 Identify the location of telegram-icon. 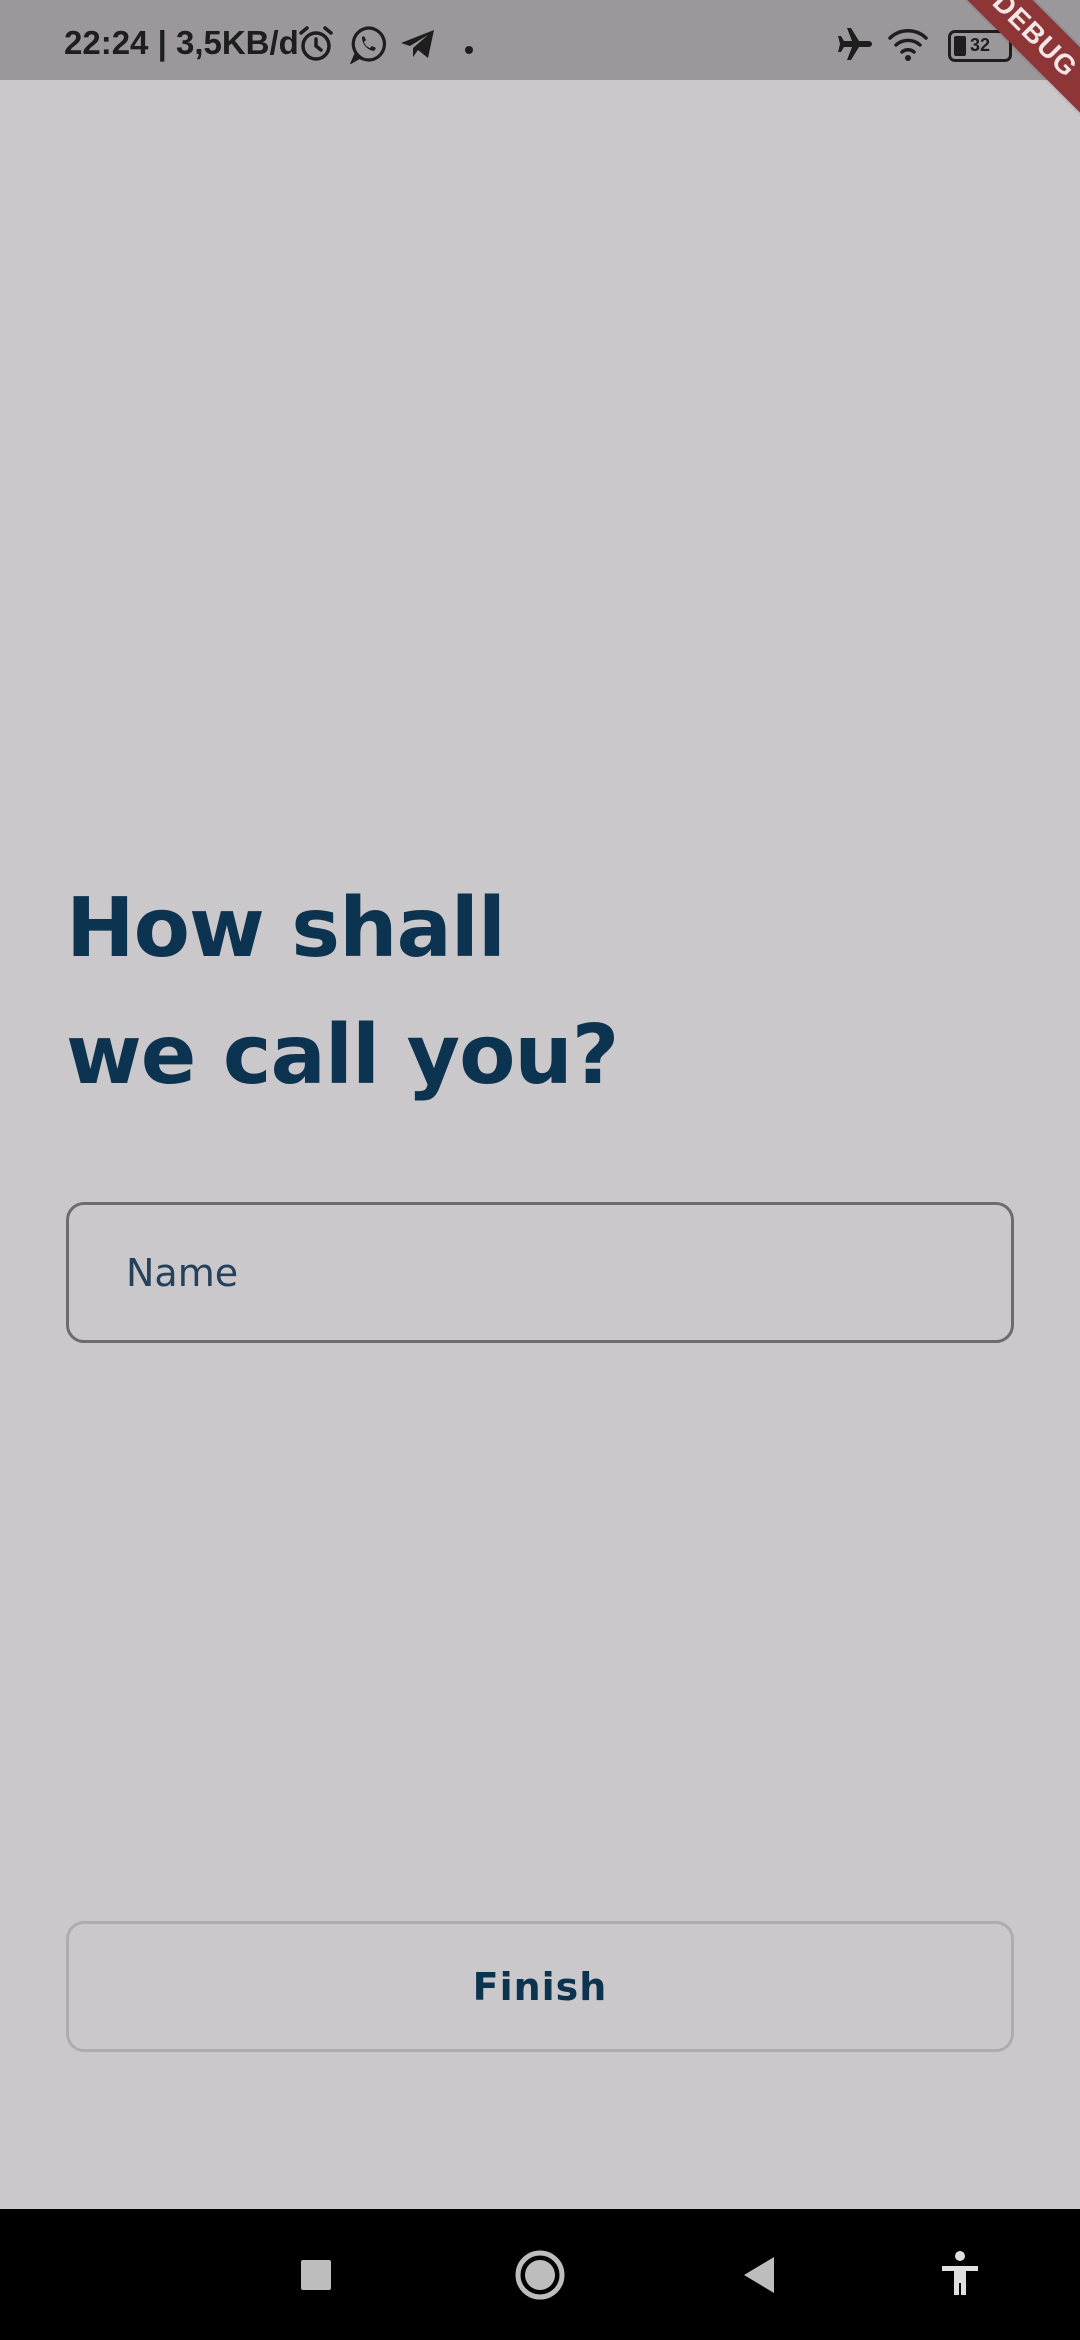
(417, 44).